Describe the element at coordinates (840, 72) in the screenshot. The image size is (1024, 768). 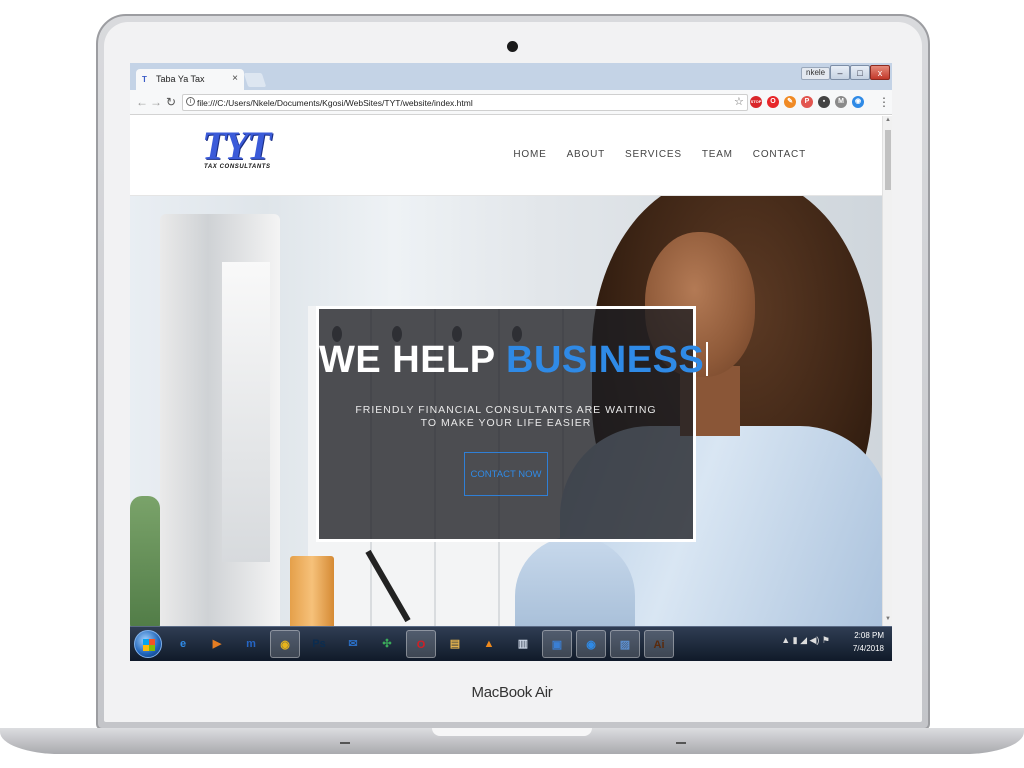
I see `minimize-button: –` at that location.